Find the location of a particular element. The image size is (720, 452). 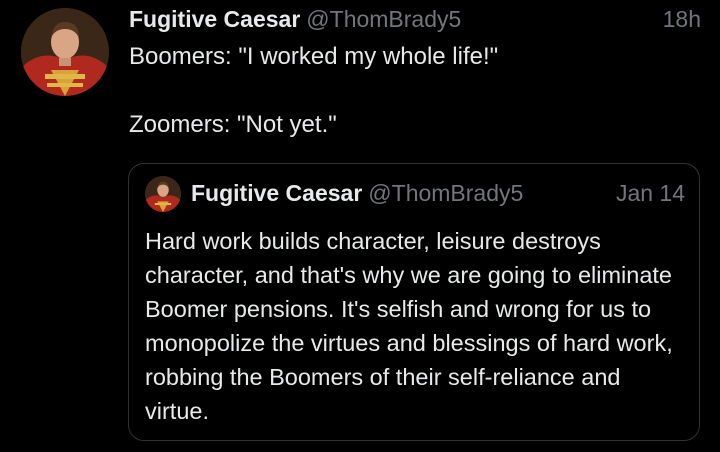

quoted-tweet-header: Fugitive Caesar @ThomBrady5 Jan 14 is located at coordinates (438, 193).